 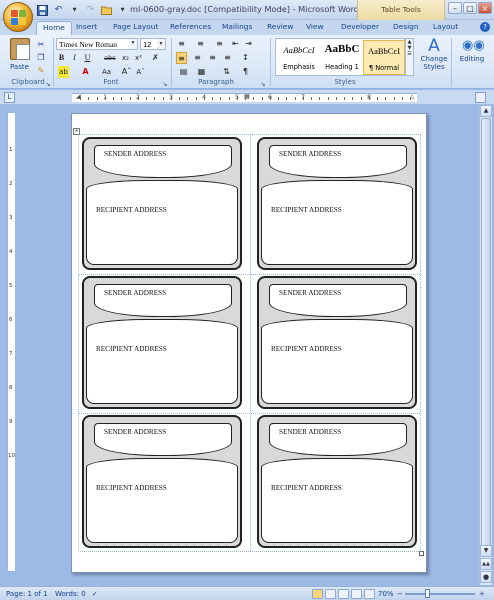 What do you see at coordinates (482, 594) in the screenshot?
I see `zoom-in-icon: +` at bounding box center [482, 594].